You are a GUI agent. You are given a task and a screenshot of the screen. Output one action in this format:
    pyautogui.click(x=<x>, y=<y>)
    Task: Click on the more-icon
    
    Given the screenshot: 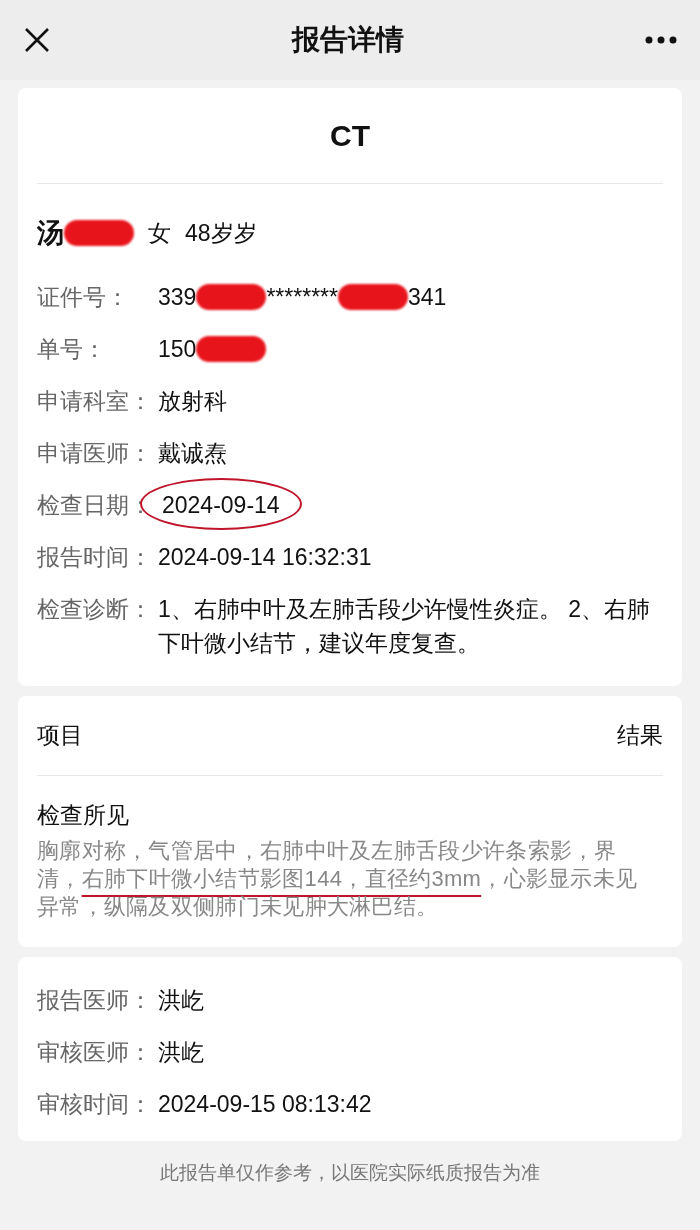 What is the action you would take?
    pyautogui.click(x=661, y=40)
    